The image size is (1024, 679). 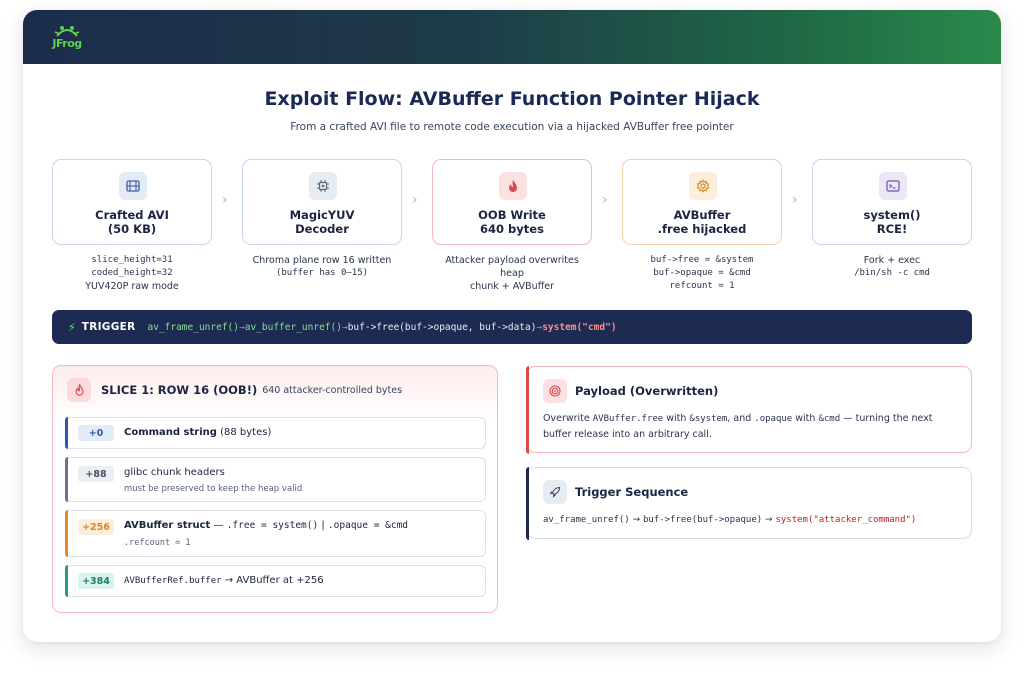 What do you see at coordinates (892, 202) in the screenshot?
I see `step-system-rce: system() RCE!` at bounding box center [892, 202].